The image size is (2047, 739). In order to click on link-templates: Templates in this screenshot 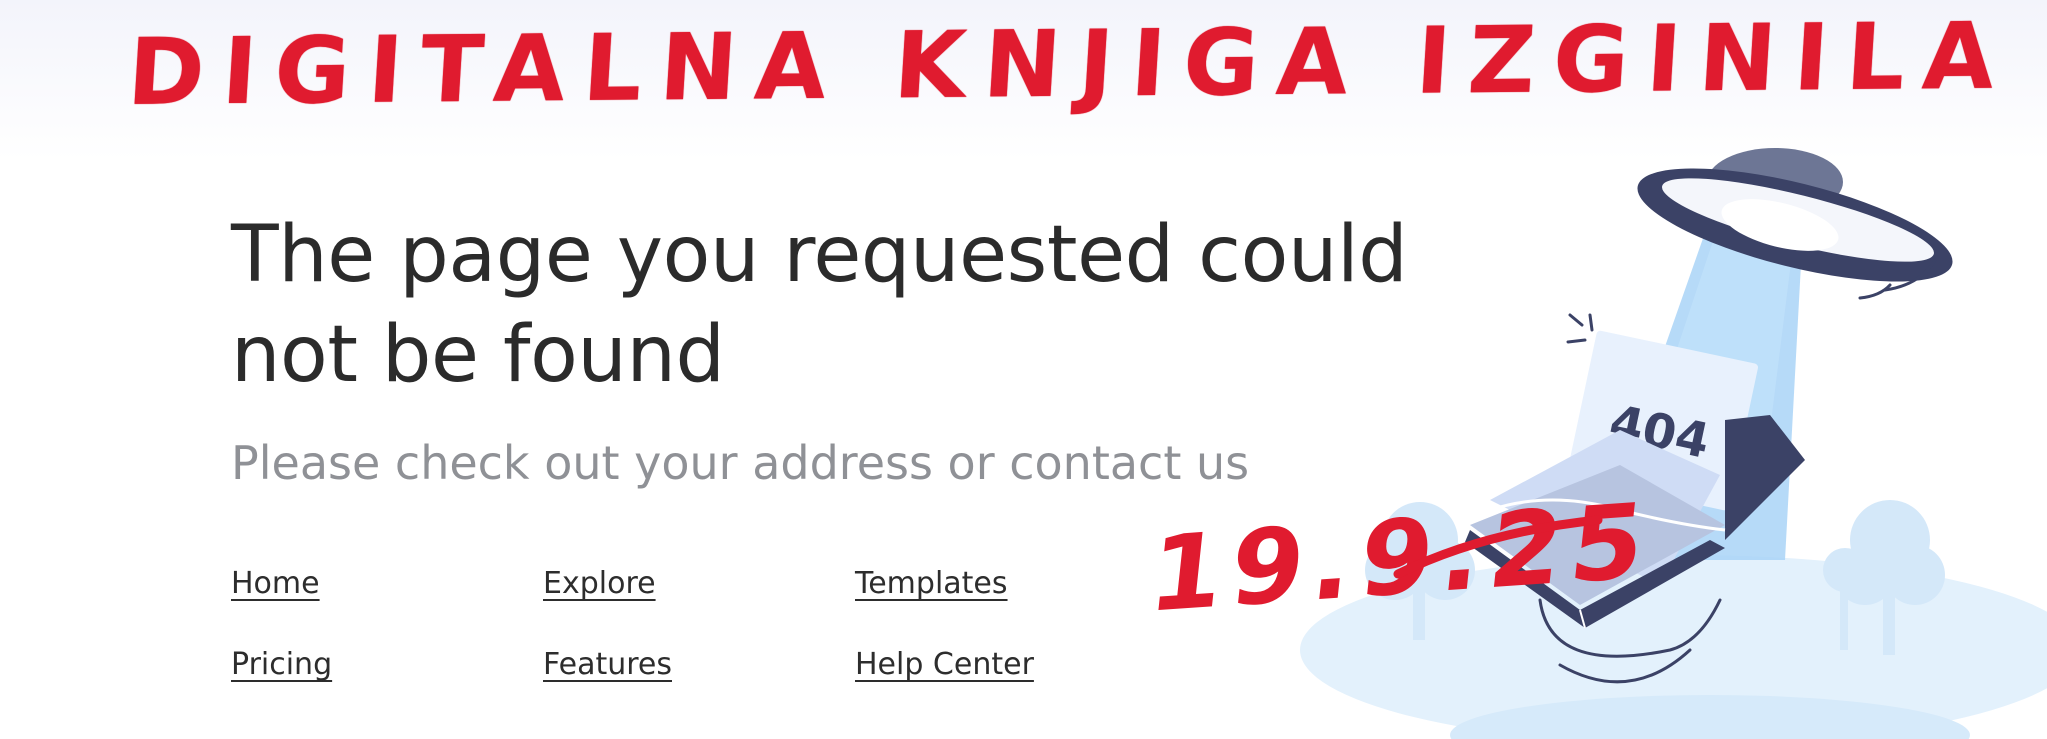, I will do `click(931, 600)`.